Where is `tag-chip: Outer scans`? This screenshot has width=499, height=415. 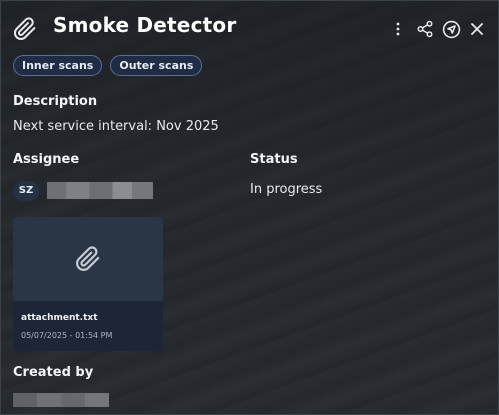
tag-chip: Outer scans is located at coordinates (156, 65).